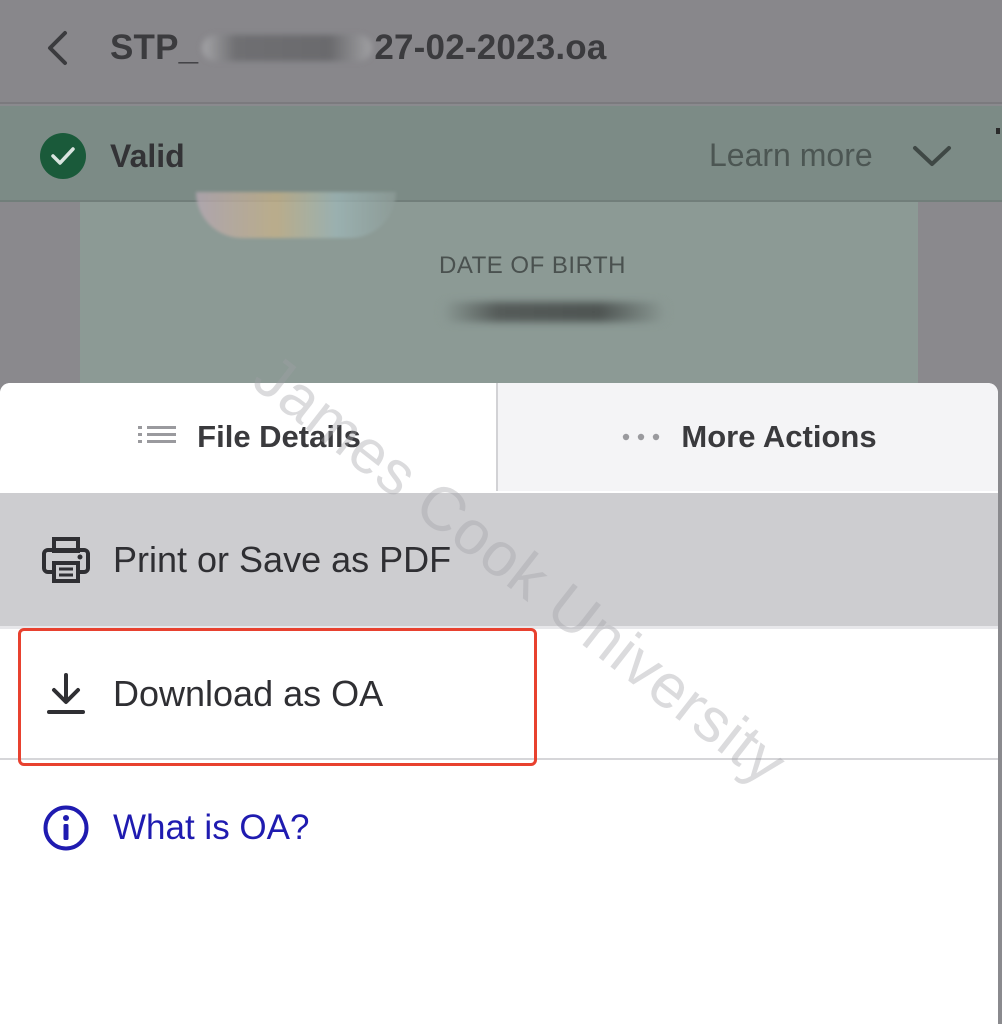 The width and height of the screenshot is (1002, 1024). Describe the element at coordinates (66, 828) in the screenshot. I see `info-icon` at that location.